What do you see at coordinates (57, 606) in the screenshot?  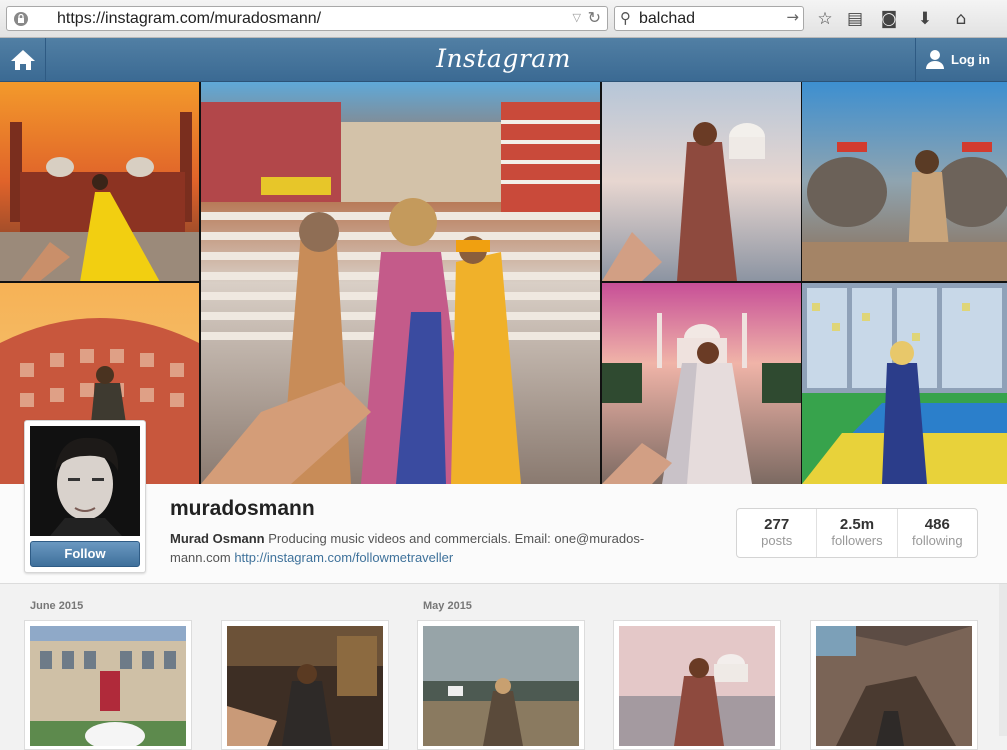 I see `month-heading: June 2015` at bounding box center [57, 606].